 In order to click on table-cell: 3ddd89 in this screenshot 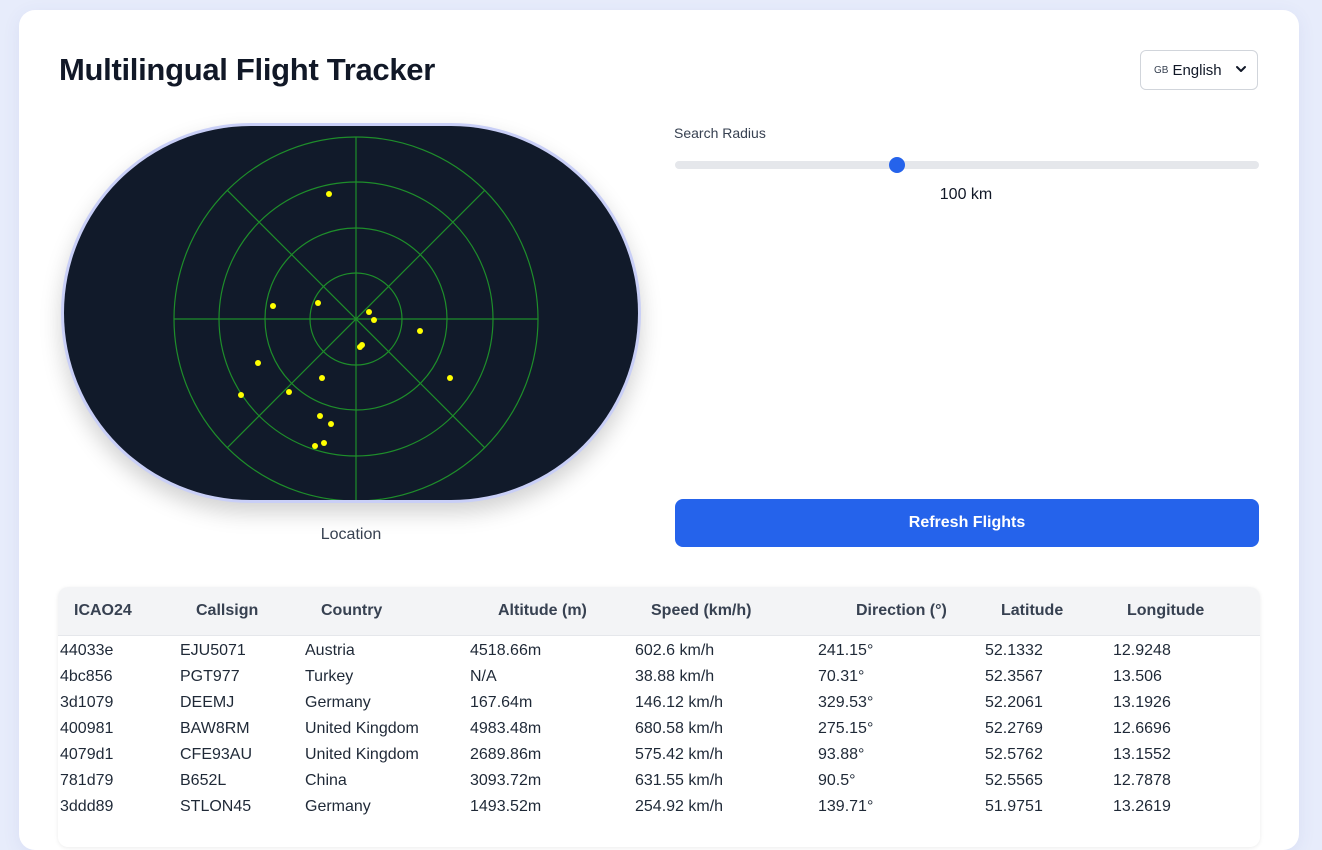, I will do `click(87, 806)`.